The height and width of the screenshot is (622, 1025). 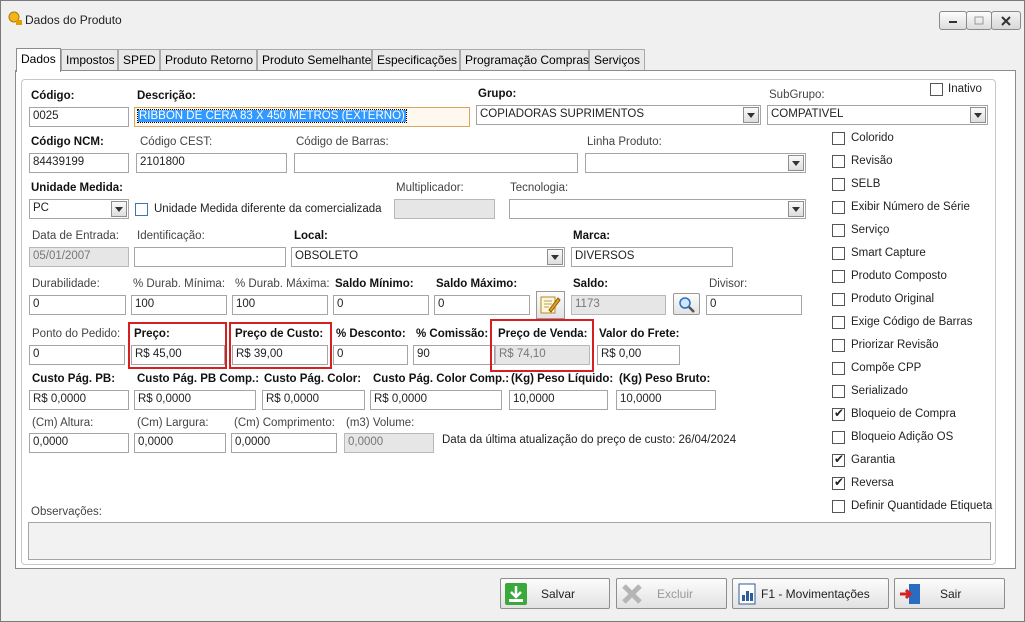 What do you see at coordinates (810, 593) in the screenshot?
I see `movimentacoes-button: F1 - Movimentações` at bounding box center [810, 593].